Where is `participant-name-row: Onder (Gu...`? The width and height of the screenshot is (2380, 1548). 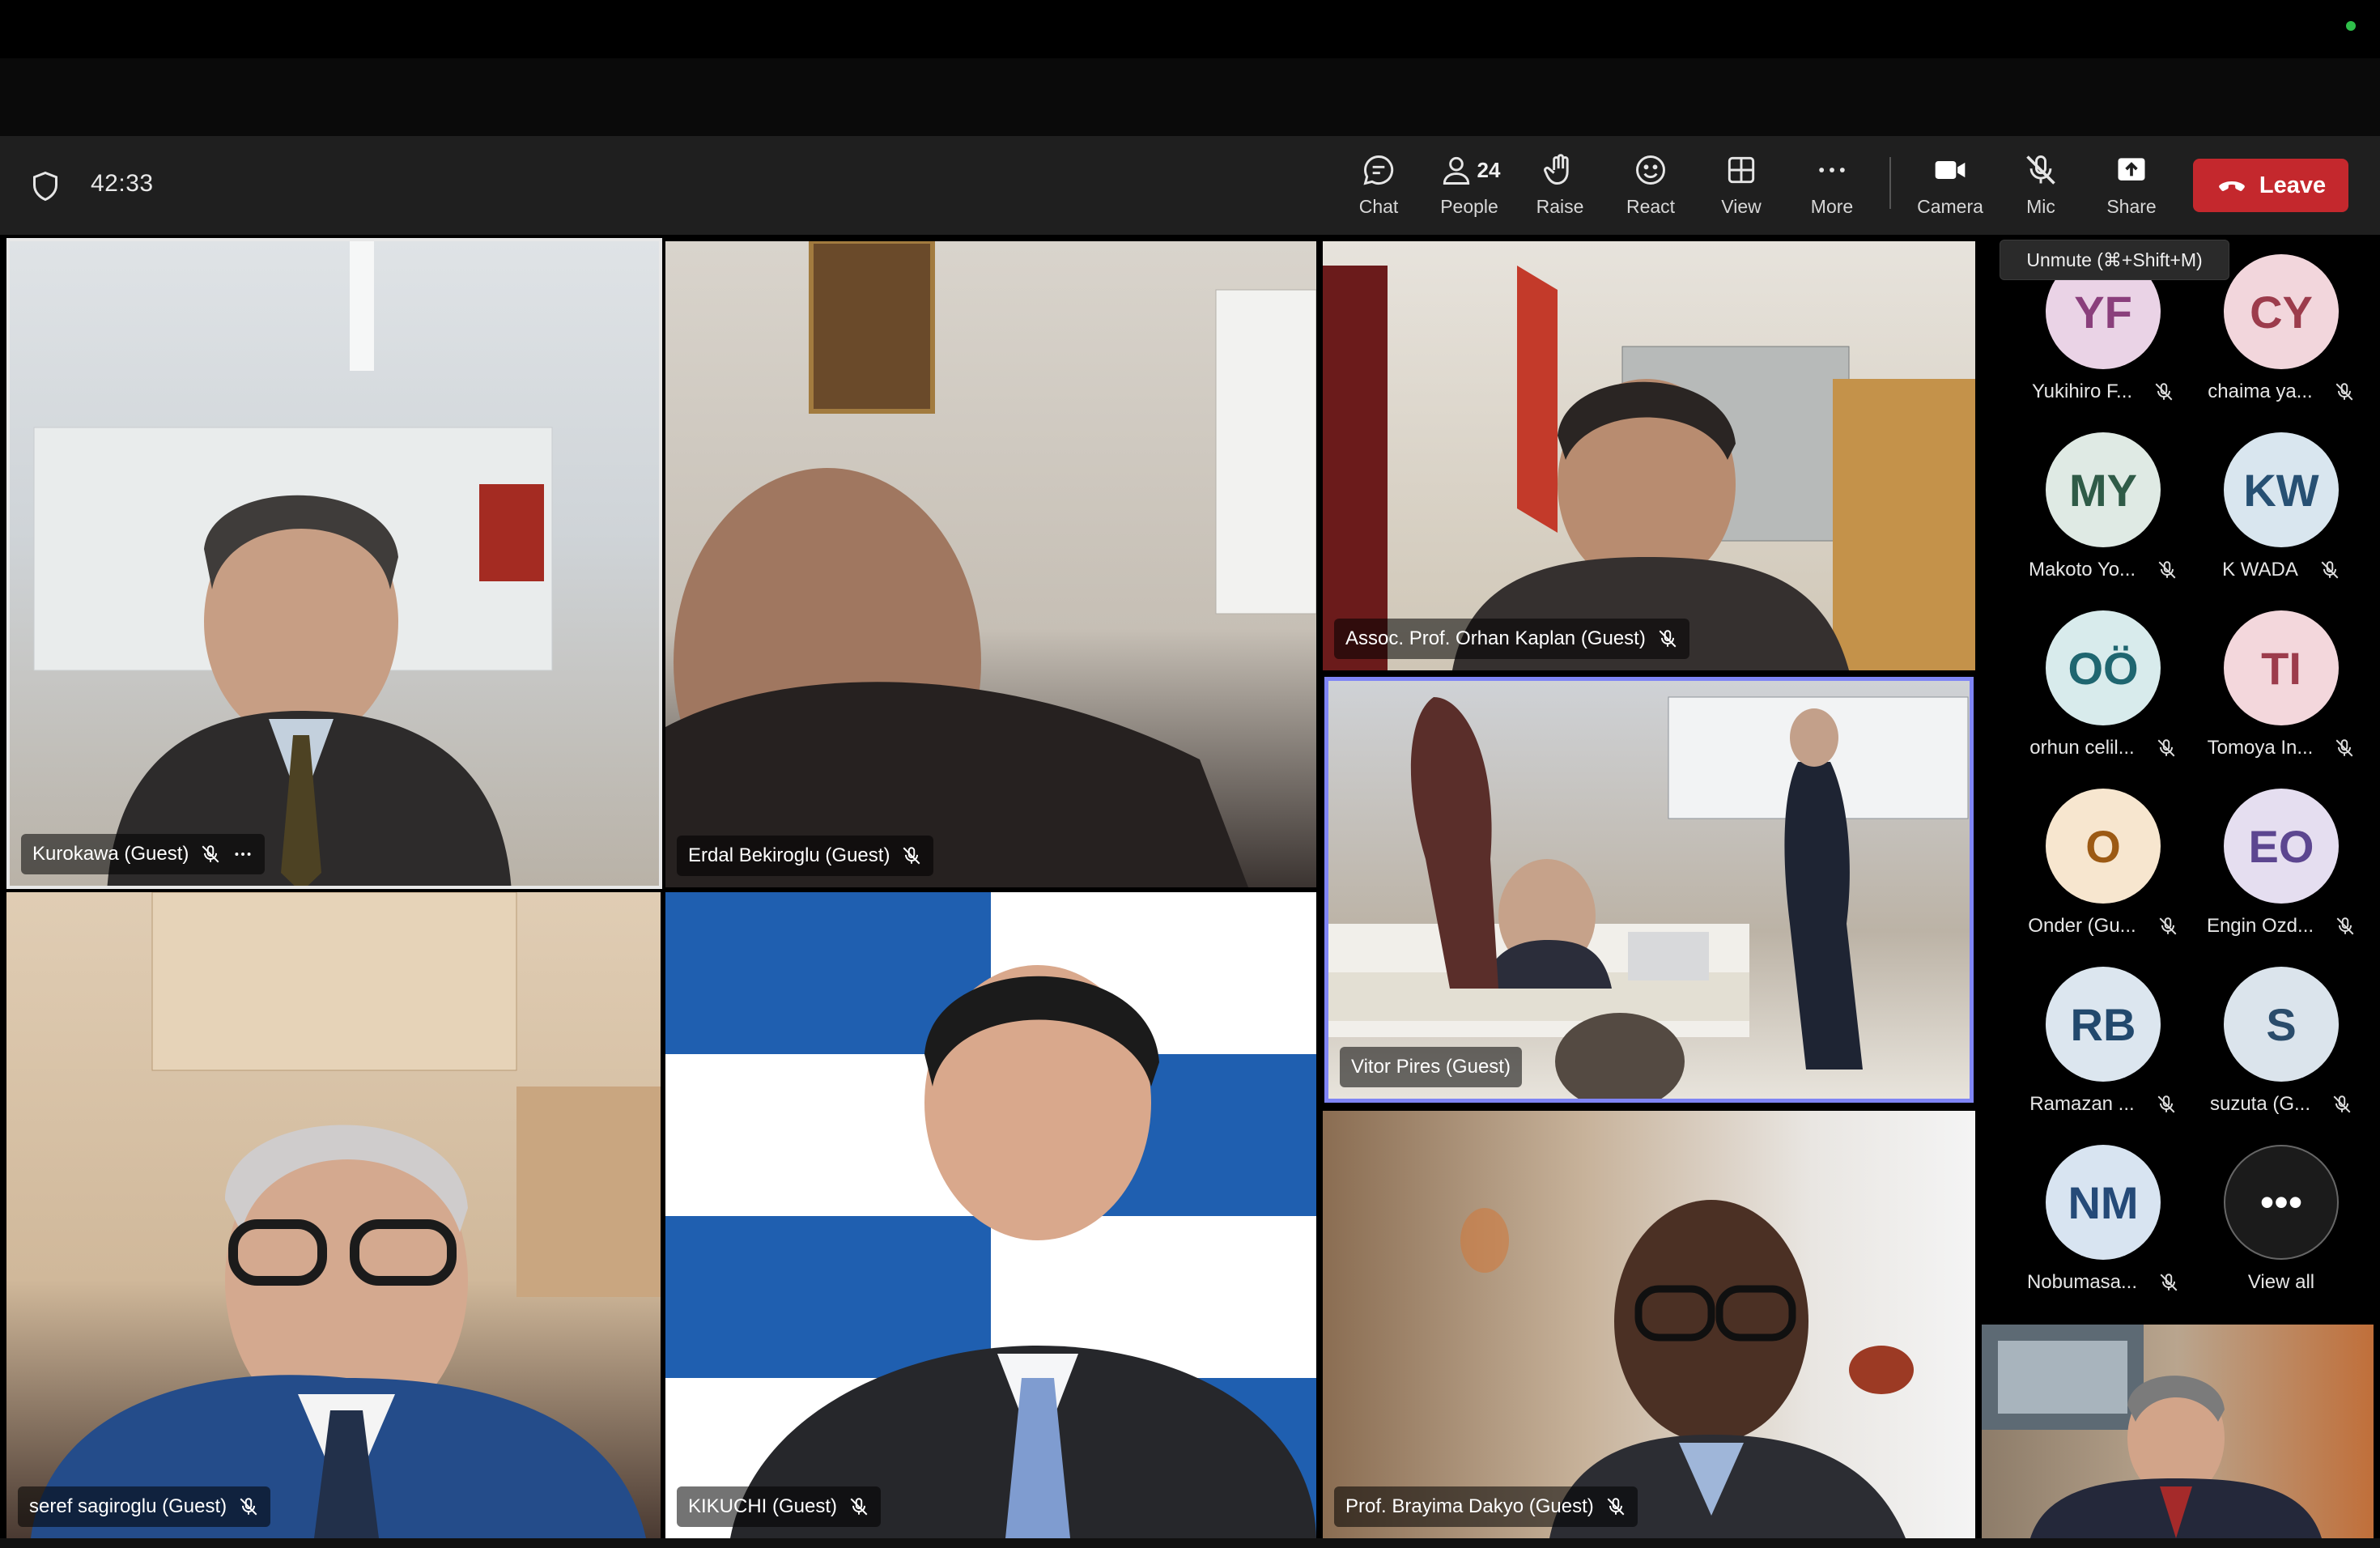
participant-name-row: Onder (Gu... is located at coordinates (2103, 927).